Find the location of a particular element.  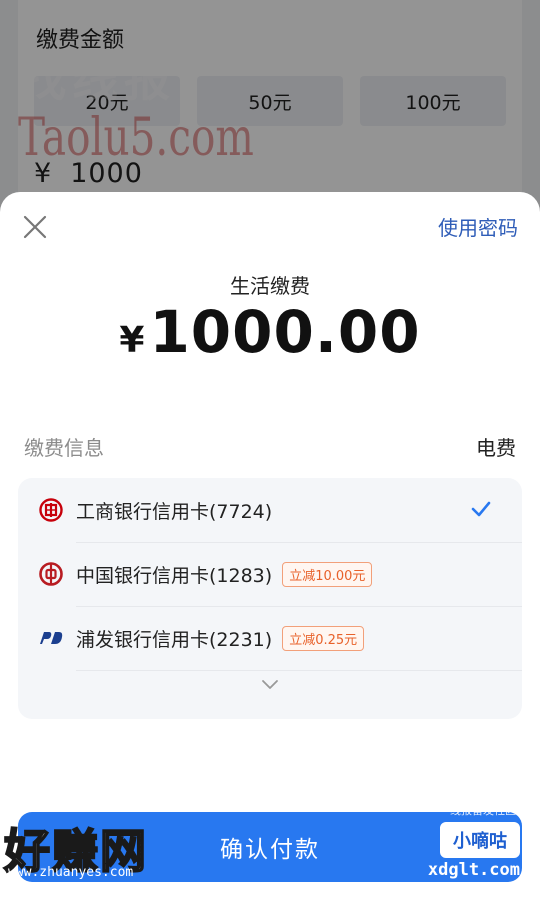

payment-title: 生活缴费 is located at coordinates (270, 286).